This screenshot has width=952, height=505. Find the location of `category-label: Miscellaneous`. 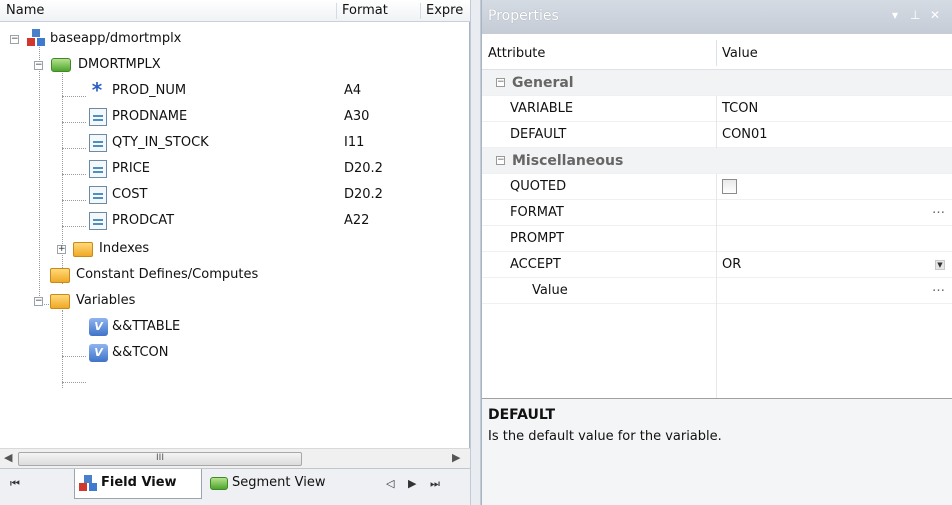

category-label: Miscellaneous is located at coordinates (568, 161).